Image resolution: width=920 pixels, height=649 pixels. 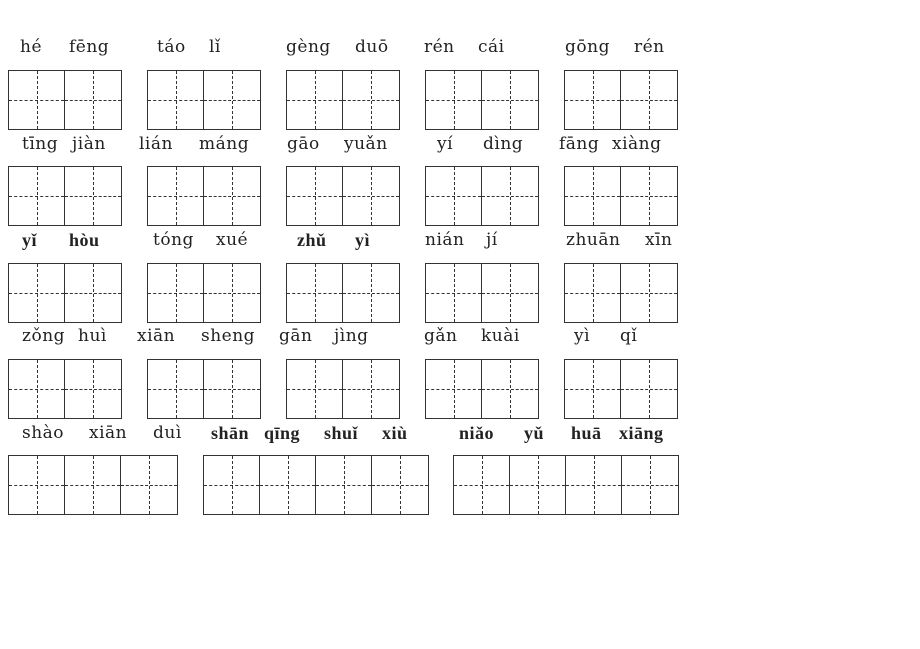 What do you see at coordinates (477, 433) in the screenshot?
I see `pinyin-label: niǎo` at bounding box center [477, 433].